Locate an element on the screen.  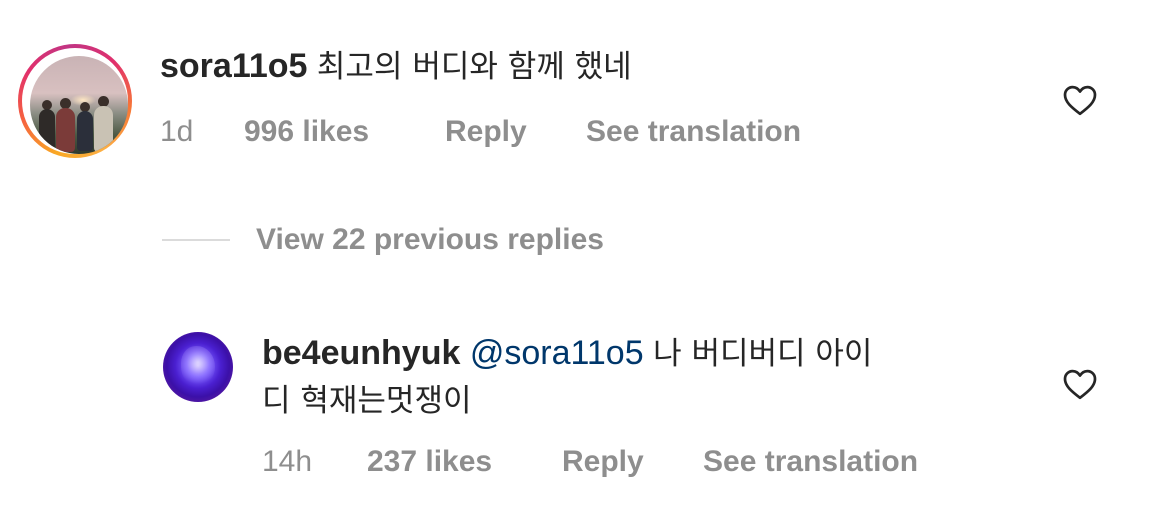
reply-meta: 14h 237 likes Reply See translation is located at coordinates (622, 462).